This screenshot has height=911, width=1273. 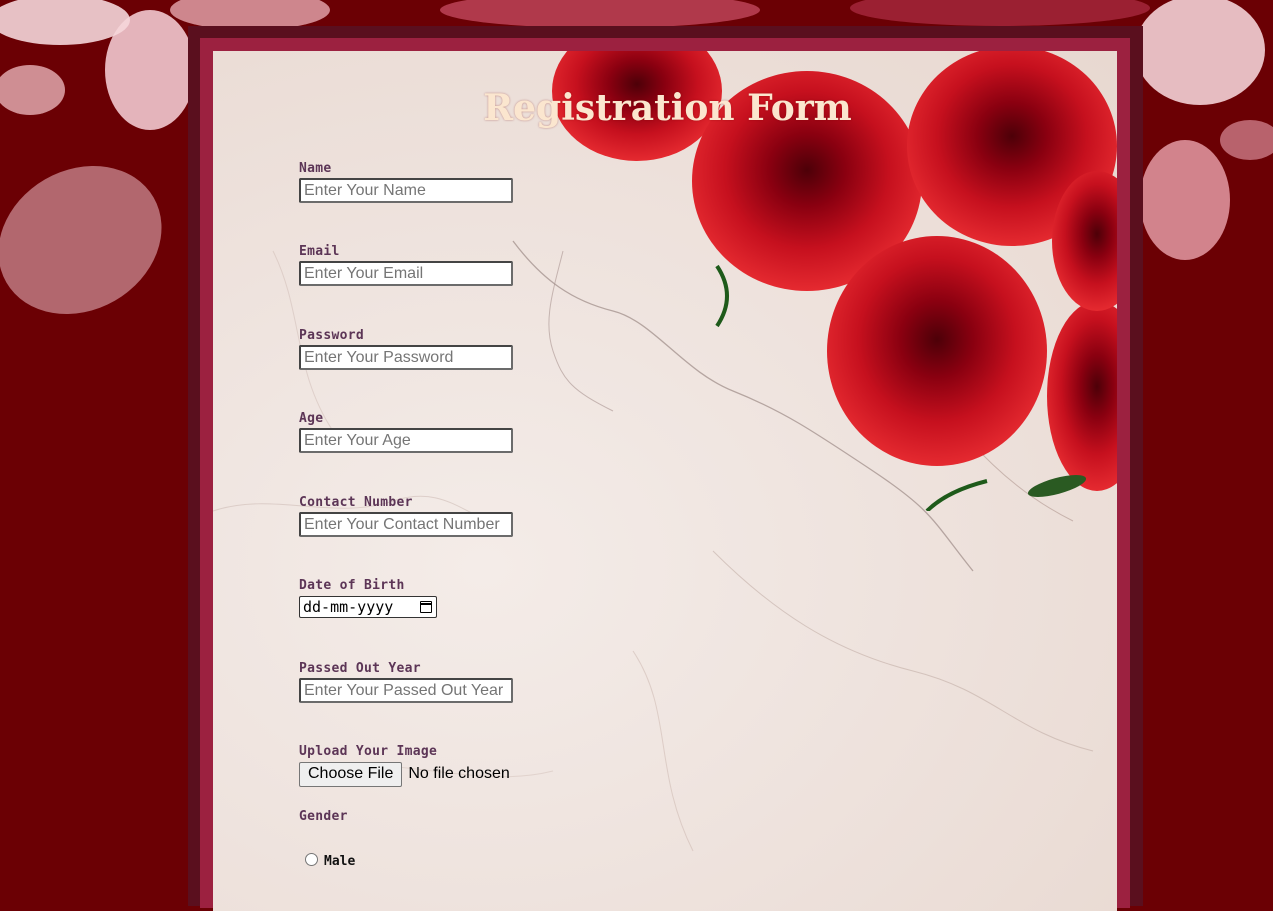 I want to click on form-title: Registration Form, so click(x=667, y=108).